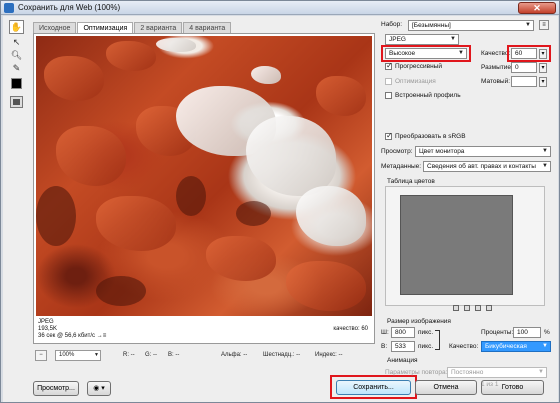  What do you see at coordinates (385, 332) in the screenshot?
I see `width-label: Ш:` at bounding box center [385, 332].